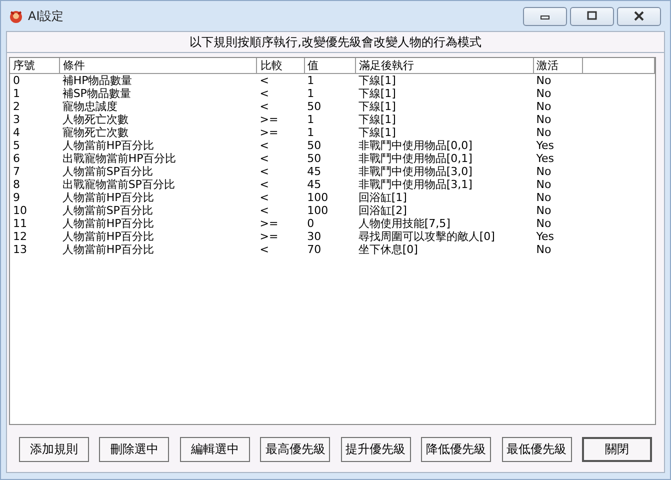 The image size is (671, 480). Describe the element at coordinates (16, 145) in the screenshot. I see `table-cell: 5` at that location.